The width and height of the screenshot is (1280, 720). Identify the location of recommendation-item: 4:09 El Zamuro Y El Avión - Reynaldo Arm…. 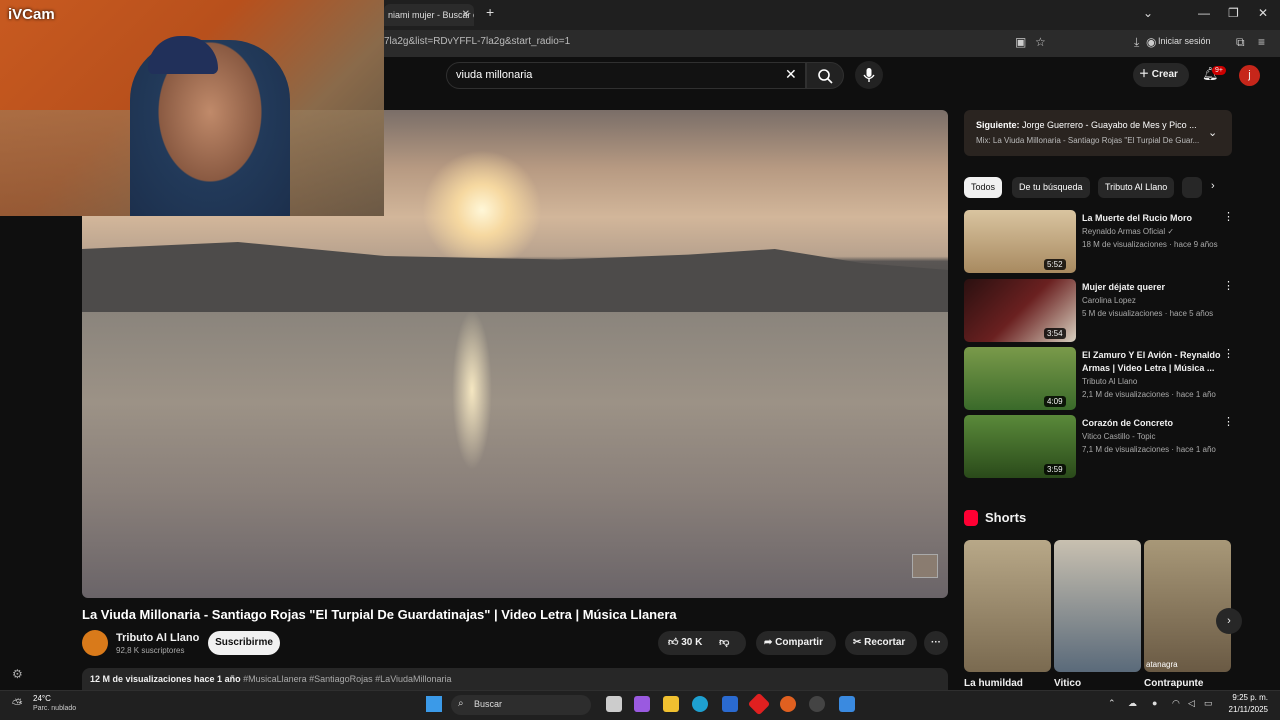
(1099, 379).